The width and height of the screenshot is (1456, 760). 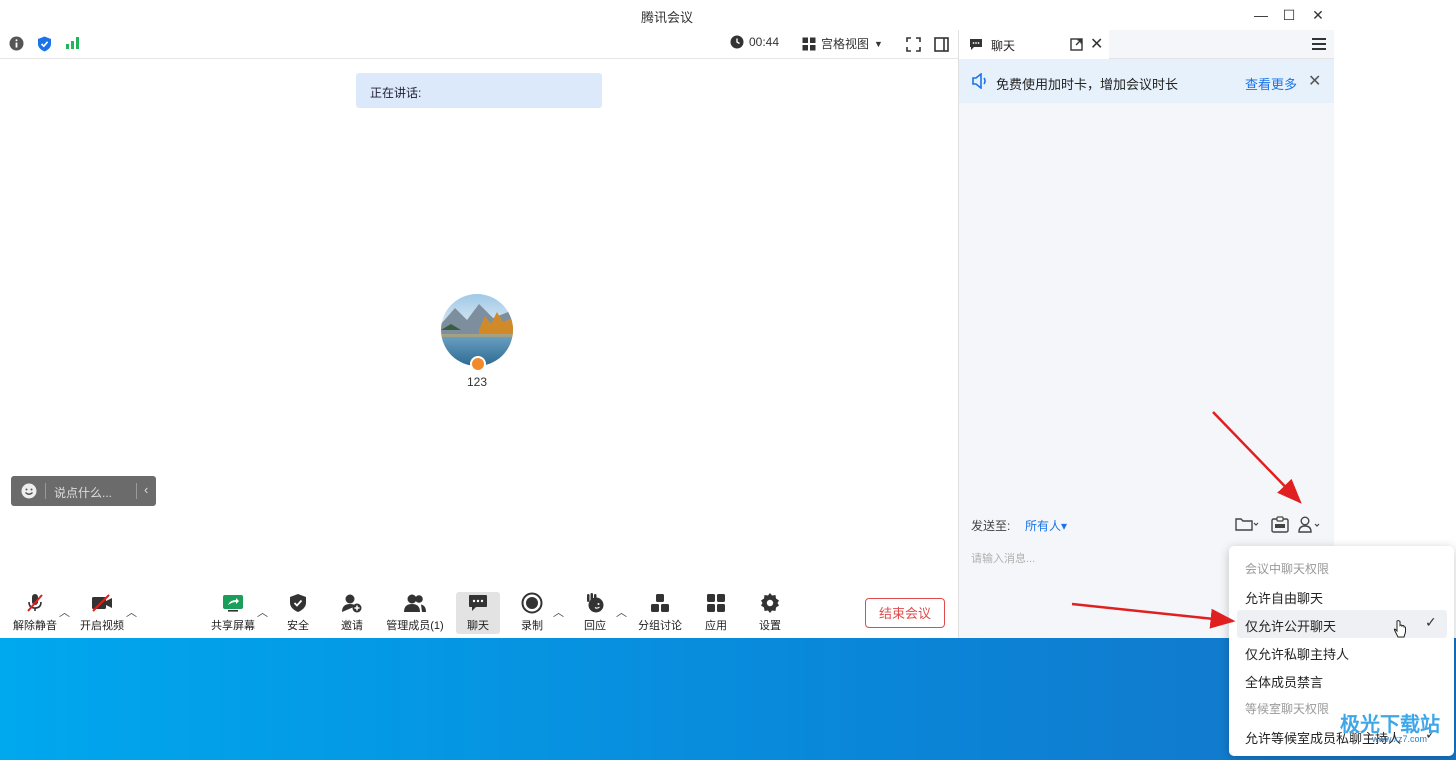 What do you see at coordinates (1400, 739) in the screenshot?
I see `watermark-url: www.xz7.com` at bounding box center [1400, 739].